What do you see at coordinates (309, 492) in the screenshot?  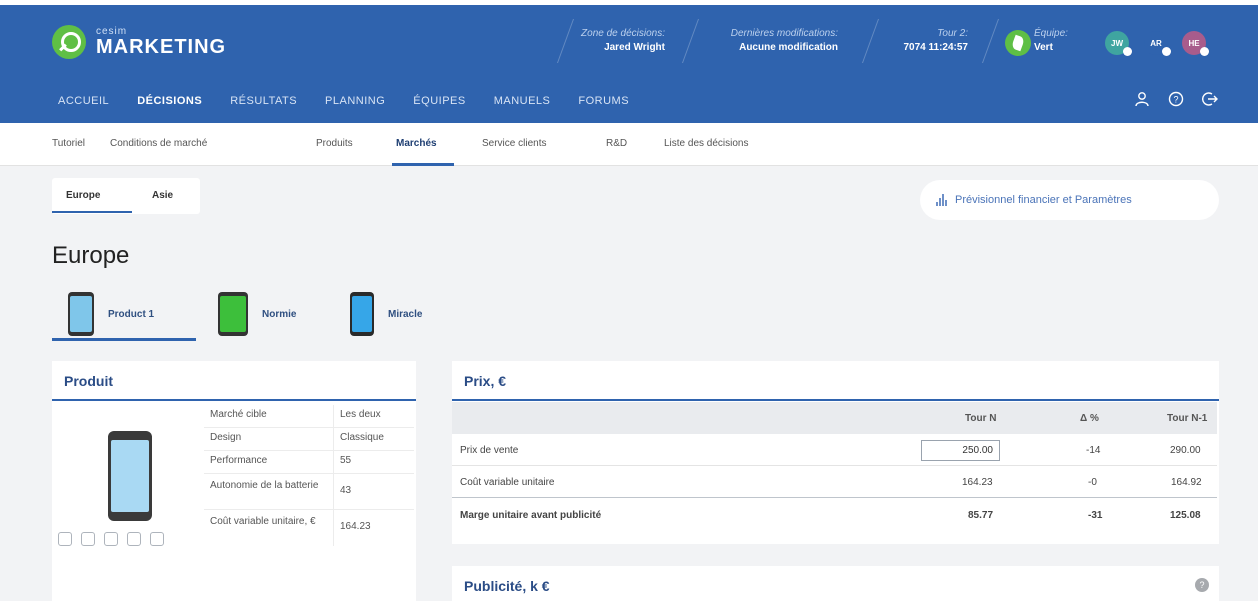 I see `spec-row: Autonomie de la batterie 43` at bounding box center [309, 492].